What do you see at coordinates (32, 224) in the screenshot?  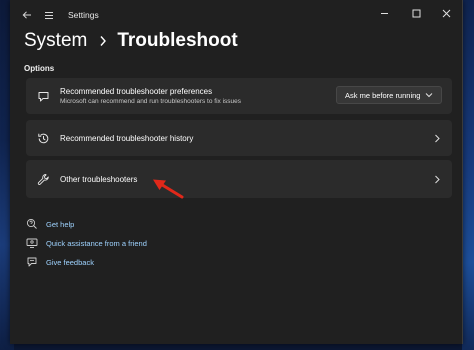 I see `help-icon` at bounding box center [32, 224].